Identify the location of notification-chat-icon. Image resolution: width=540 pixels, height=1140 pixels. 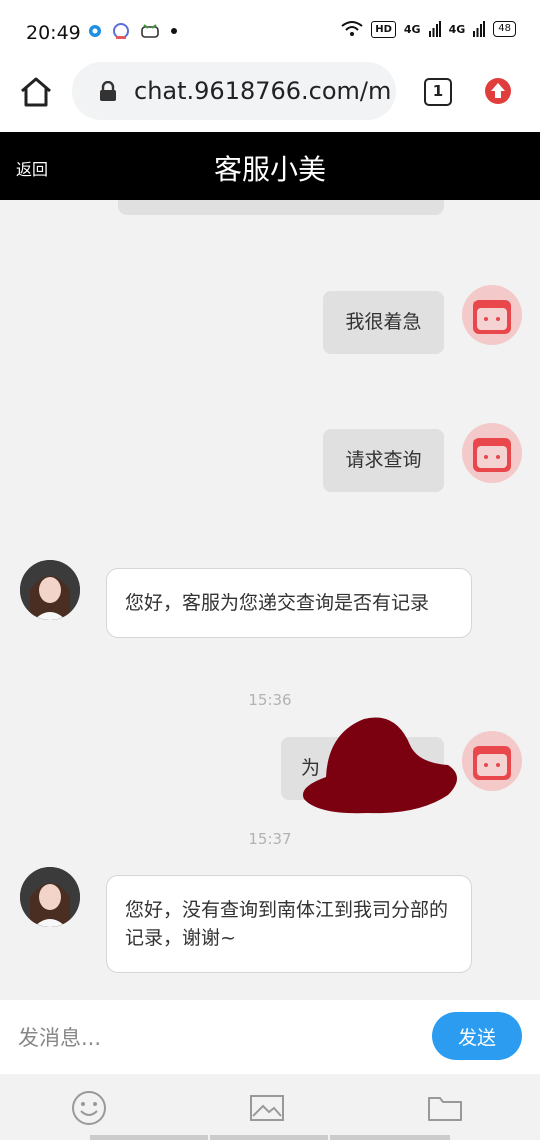
(121, 31).